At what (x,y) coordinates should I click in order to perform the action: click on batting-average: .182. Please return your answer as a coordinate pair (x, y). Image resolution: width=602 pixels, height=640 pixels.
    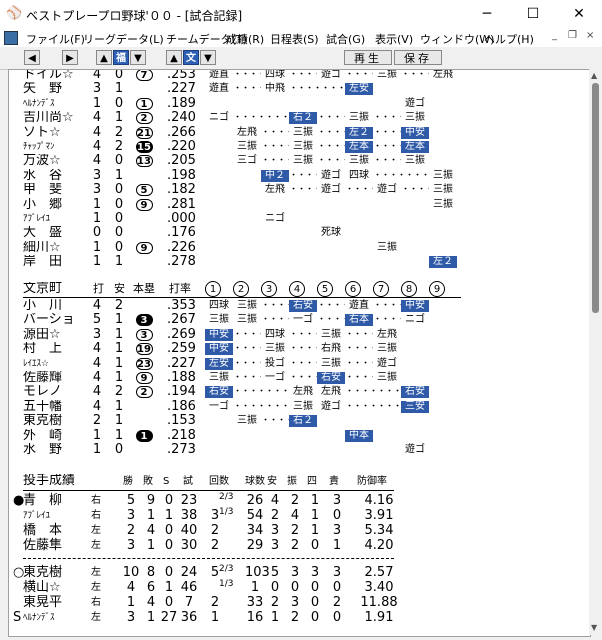
    Looking at the image, I should click on (181, 190).